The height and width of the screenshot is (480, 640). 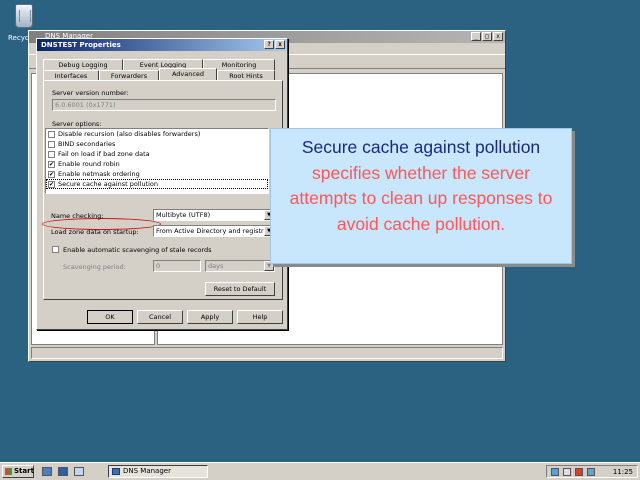 What do you see at coordinates (260, 317) in the screenshot?
I see `help-button: Help` at bounding box center [260, 317].